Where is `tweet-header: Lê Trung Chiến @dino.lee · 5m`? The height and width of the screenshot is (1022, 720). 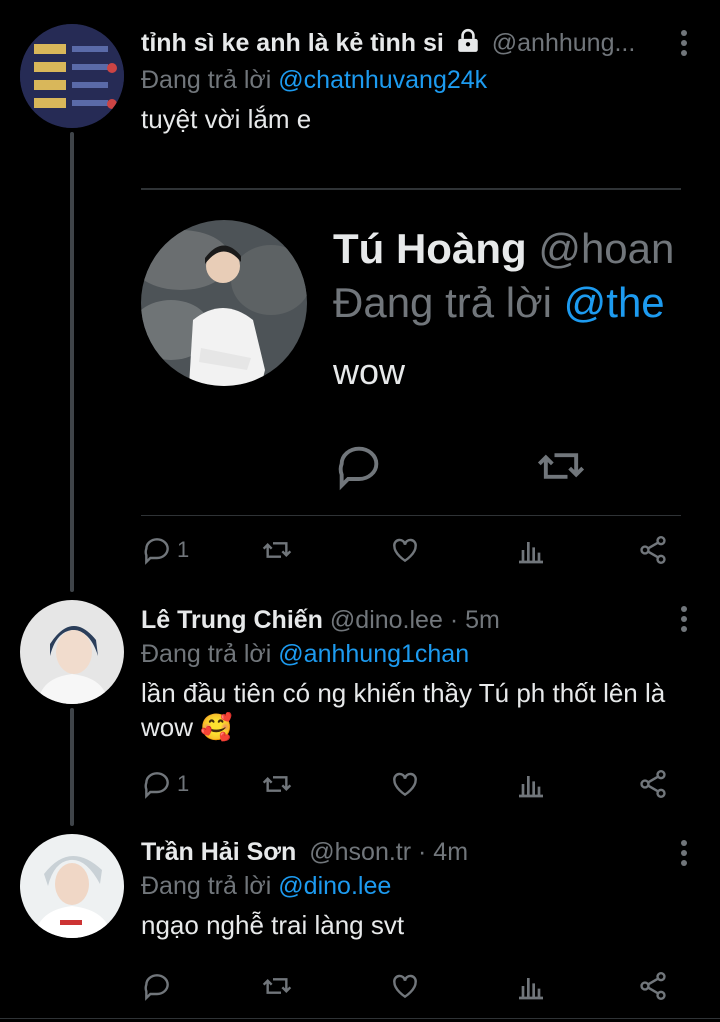 tweet-header: Lê Trung Chiến @dino.lee · 5m is located at coordinates (420, 620).